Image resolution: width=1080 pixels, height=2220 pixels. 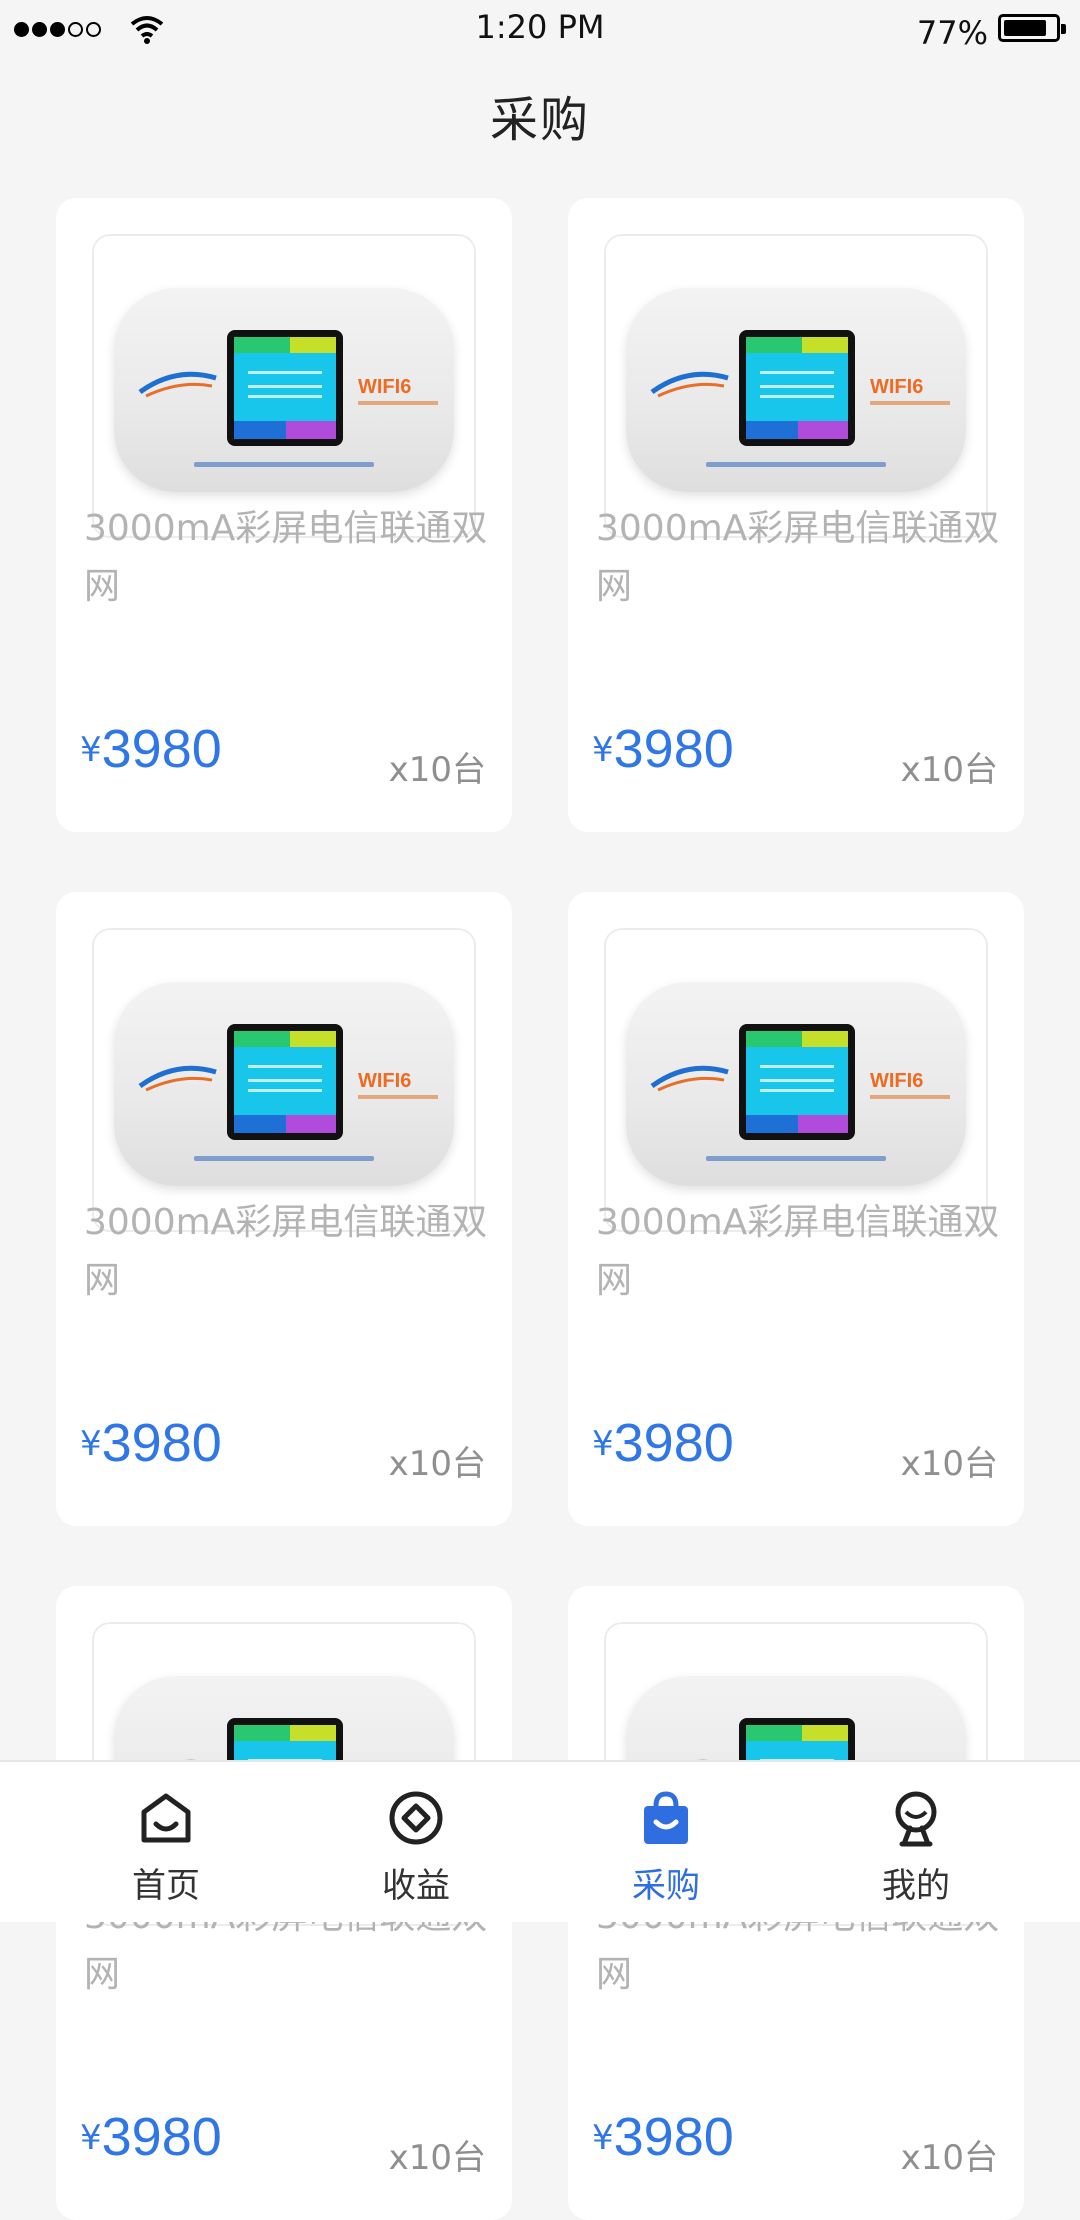 What do you see at coordinates (540, 1841) in the screenshot?
I see `bottom-tab-bar: 首页 收益 采购 我的` at bounding box center [540, 1841].